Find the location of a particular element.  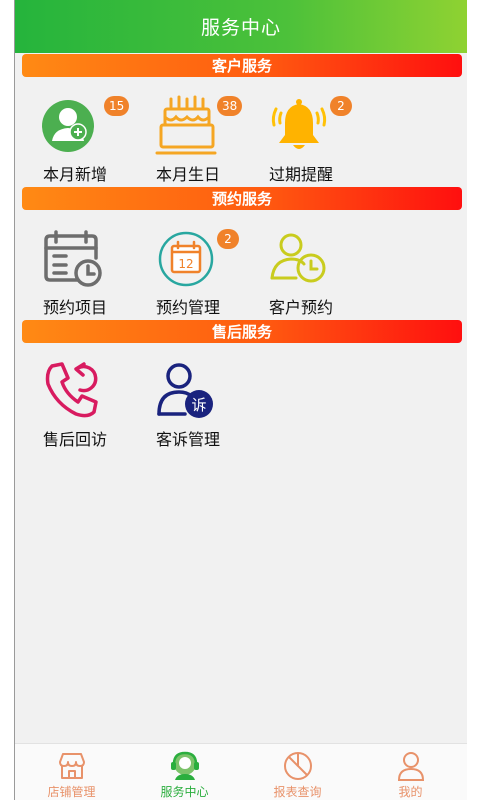

tile-appointment-management: 12 2 预约管理 is located at coordinates (188, 273).